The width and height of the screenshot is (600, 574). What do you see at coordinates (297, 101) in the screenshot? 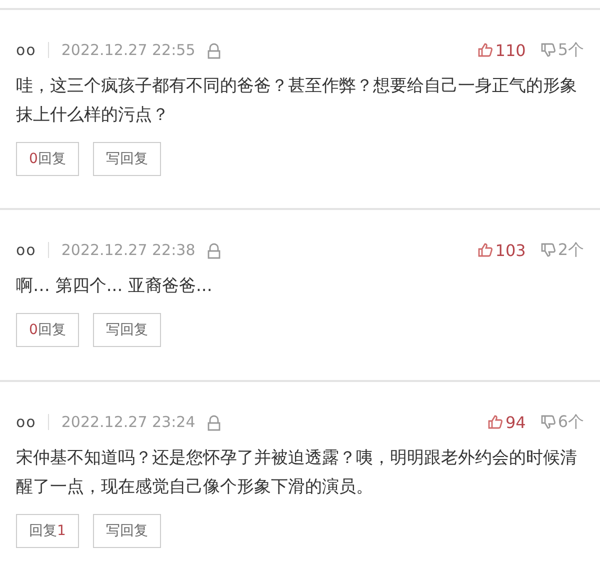
I see `comment-text: 哇，这三个疯孩子都有不同的爸爸？甚至作弊？想要给自己一身正气的形象抹上什么样的污点？` at bounding box center [297, 101].